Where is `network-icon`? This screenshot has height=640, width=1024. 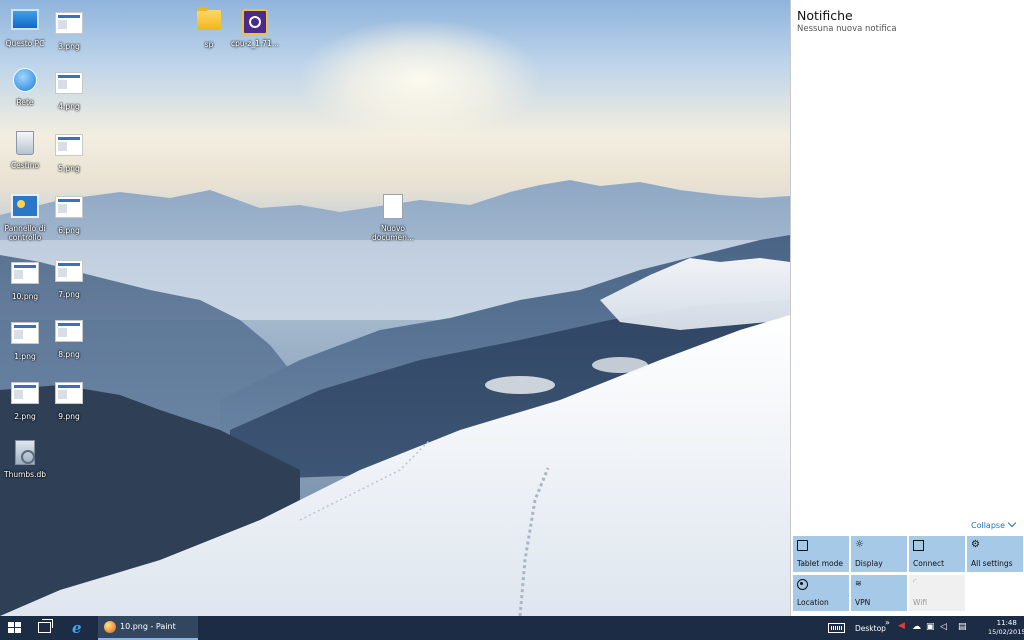 network-icon is located at coordinates (25, 80).